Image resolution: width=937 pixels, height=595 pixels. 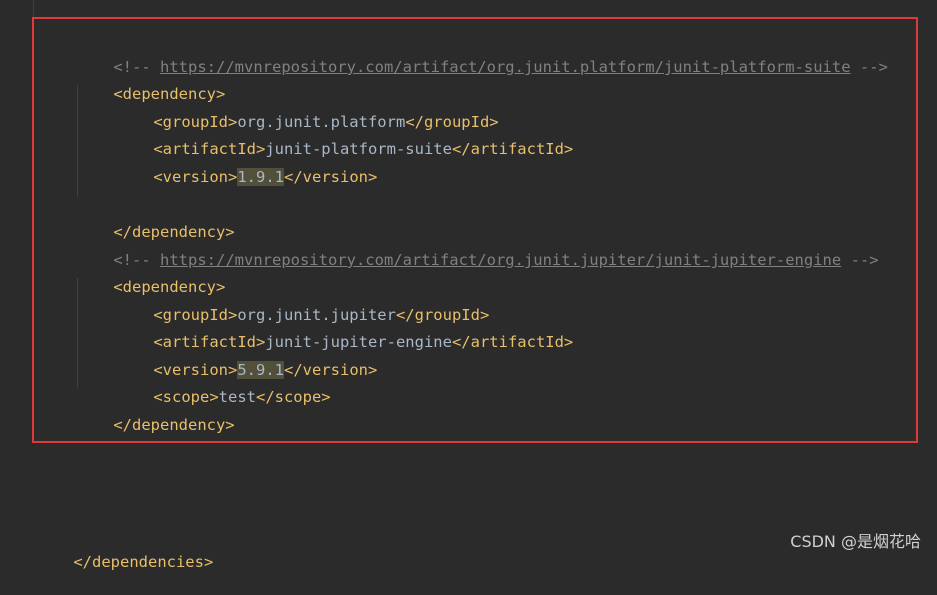 What do you see at coordinates (260, 177) in the screenshot?
I see `version-value: 1.9.1` at bounding box center [260, 177].